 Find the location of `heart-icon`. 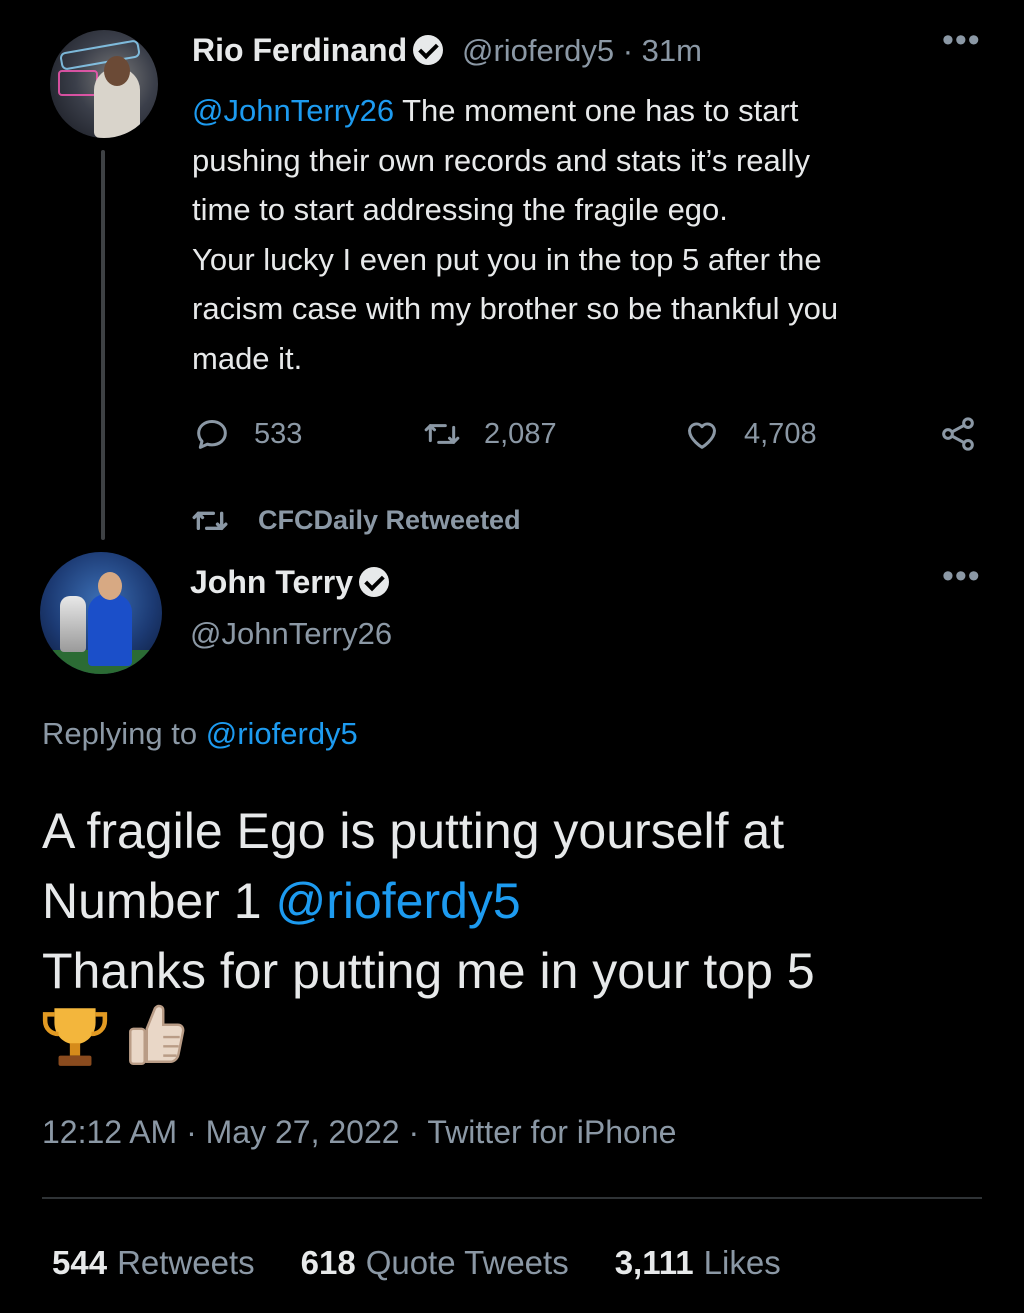

heart-icon is located at coordinates (702, 435).